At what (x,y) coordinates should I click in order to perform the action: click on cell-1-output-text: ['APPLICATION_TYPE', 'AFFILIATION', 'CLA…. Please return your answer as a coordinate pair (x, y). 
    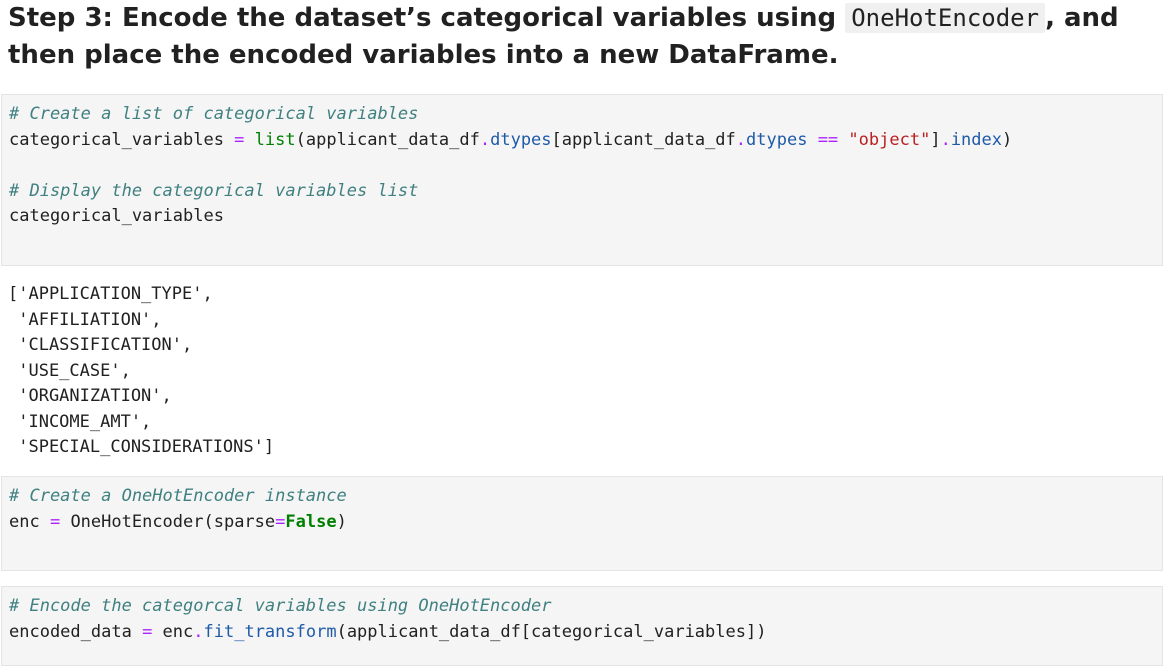
    Looking at the image, I should click on (141, 370).